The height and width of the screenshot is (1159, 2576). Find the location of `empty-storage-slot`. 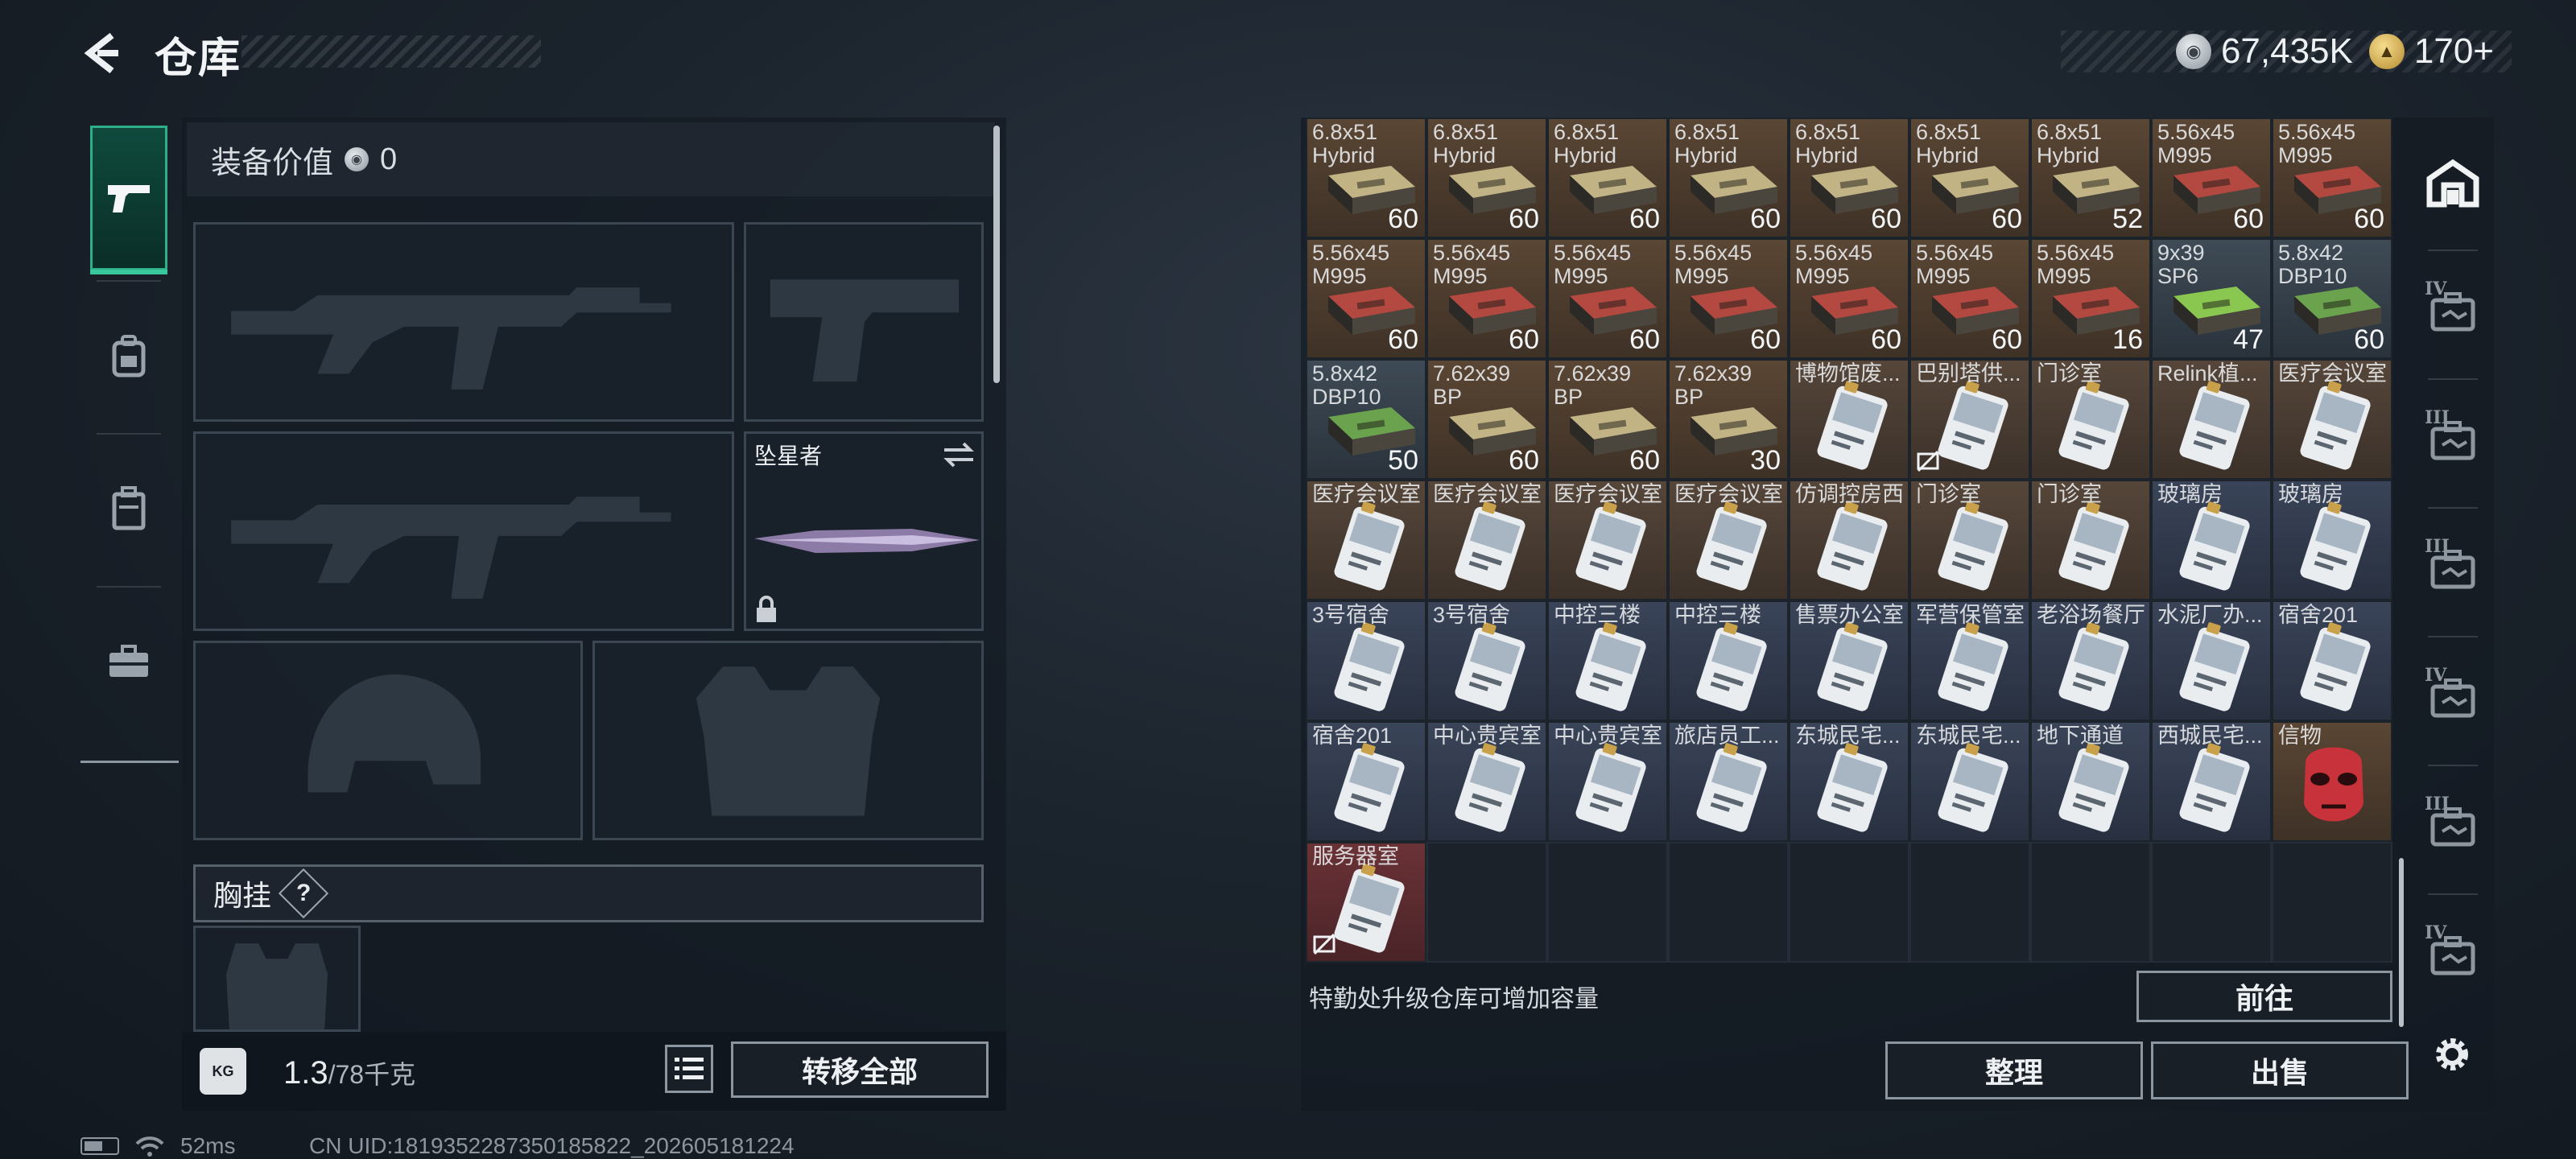

empty-storage-slot is located at coordinates (1607, 902).